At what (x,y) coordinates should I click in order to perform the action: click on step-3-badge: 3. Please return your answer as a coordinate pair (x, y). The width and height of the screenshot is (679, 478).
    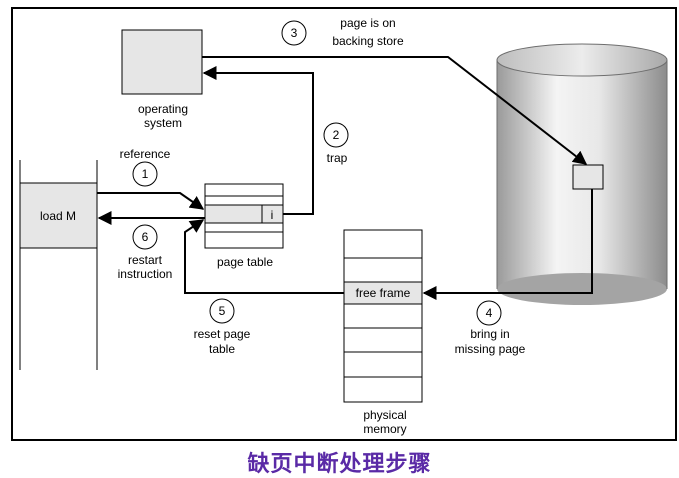
    Looking at the image, I should click on (294, 33).